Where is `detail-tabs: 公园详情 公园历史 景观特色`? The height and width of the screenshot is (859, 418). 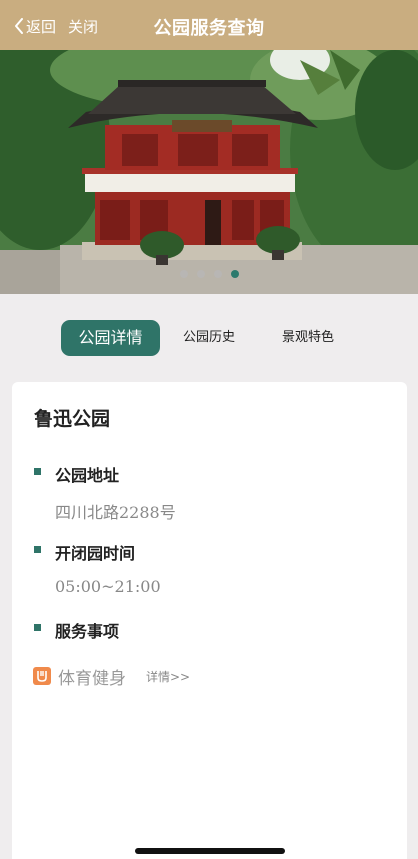
detail-tabs: 公园详情 公园历史 景观特色 is located at coordinates (209, 338).